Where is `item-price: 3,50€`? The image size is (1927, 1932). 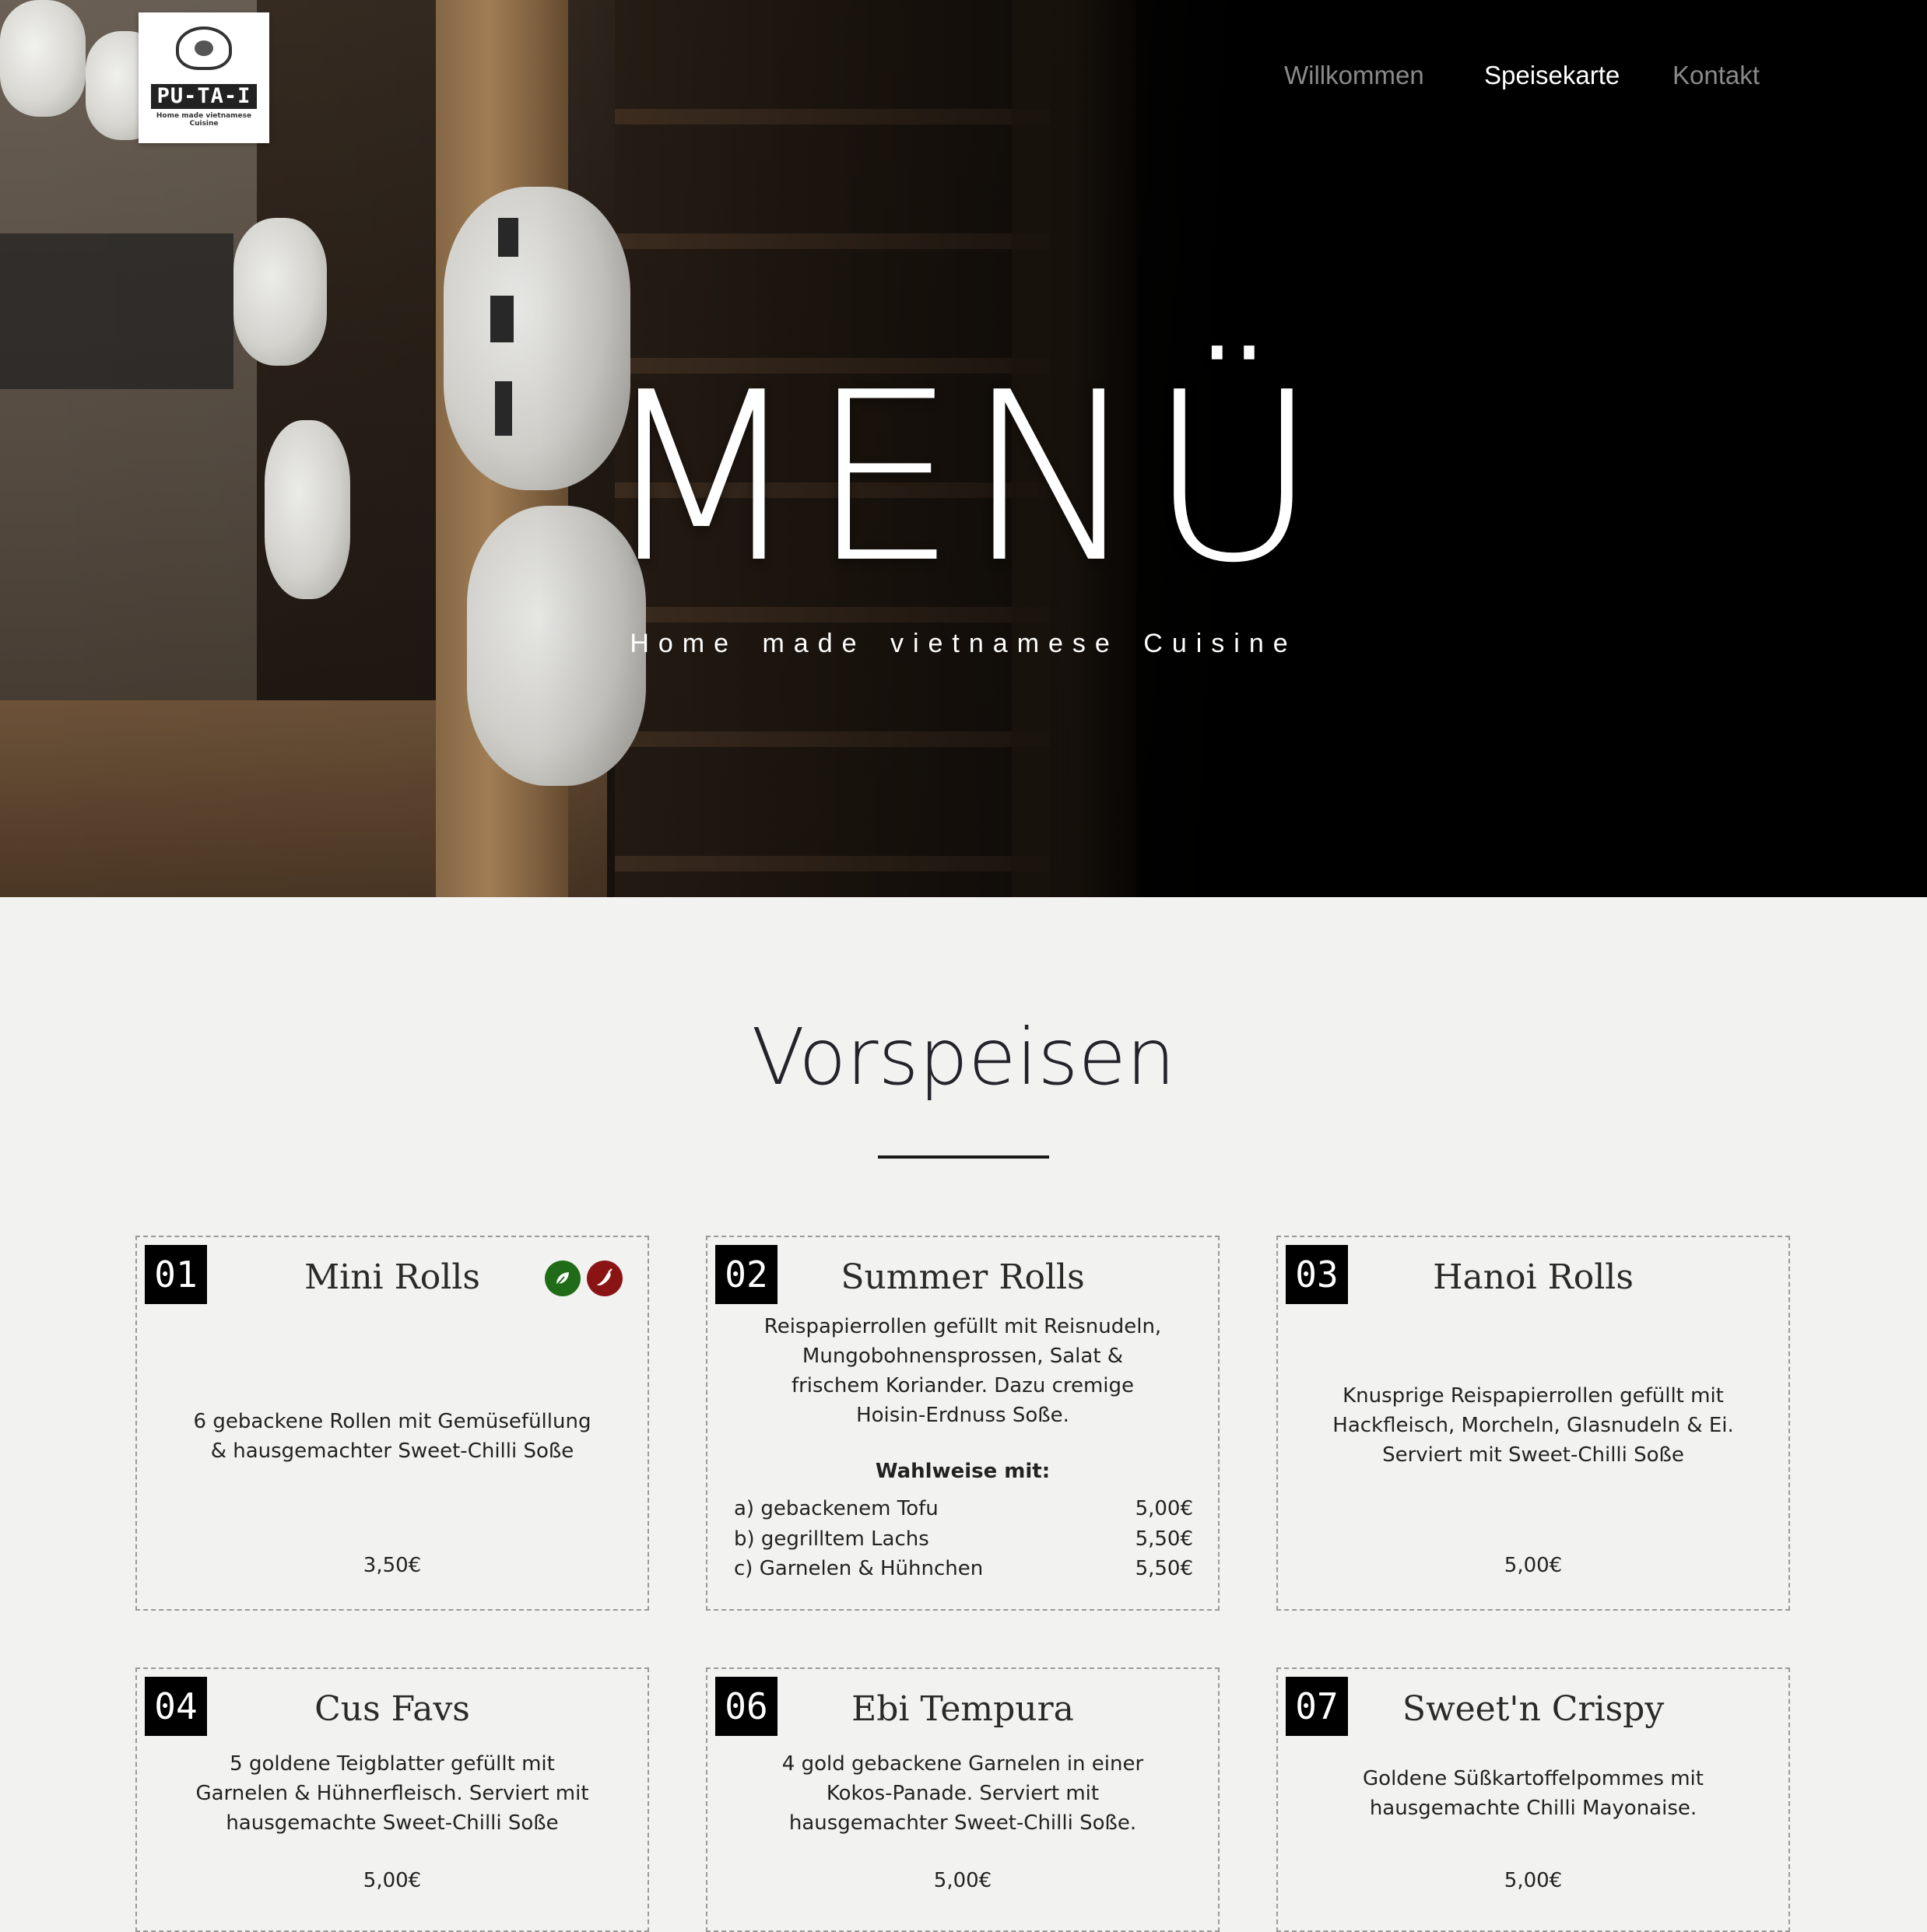
item-price: 3,50€ is located at coordinates (392, 1565).